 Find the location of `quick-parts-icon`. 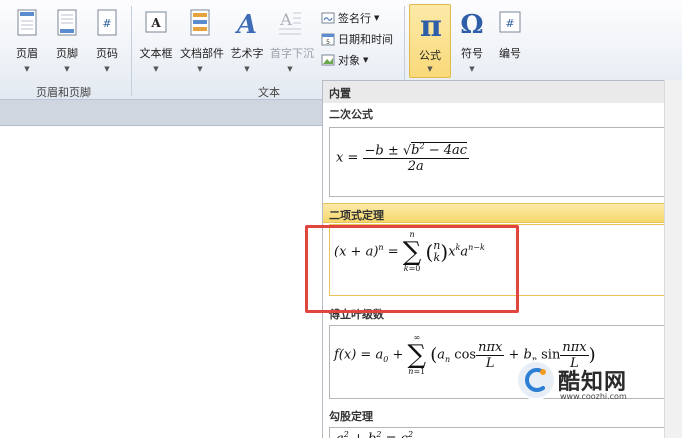

quick-parts-icon is located at coordinates (200, 22).